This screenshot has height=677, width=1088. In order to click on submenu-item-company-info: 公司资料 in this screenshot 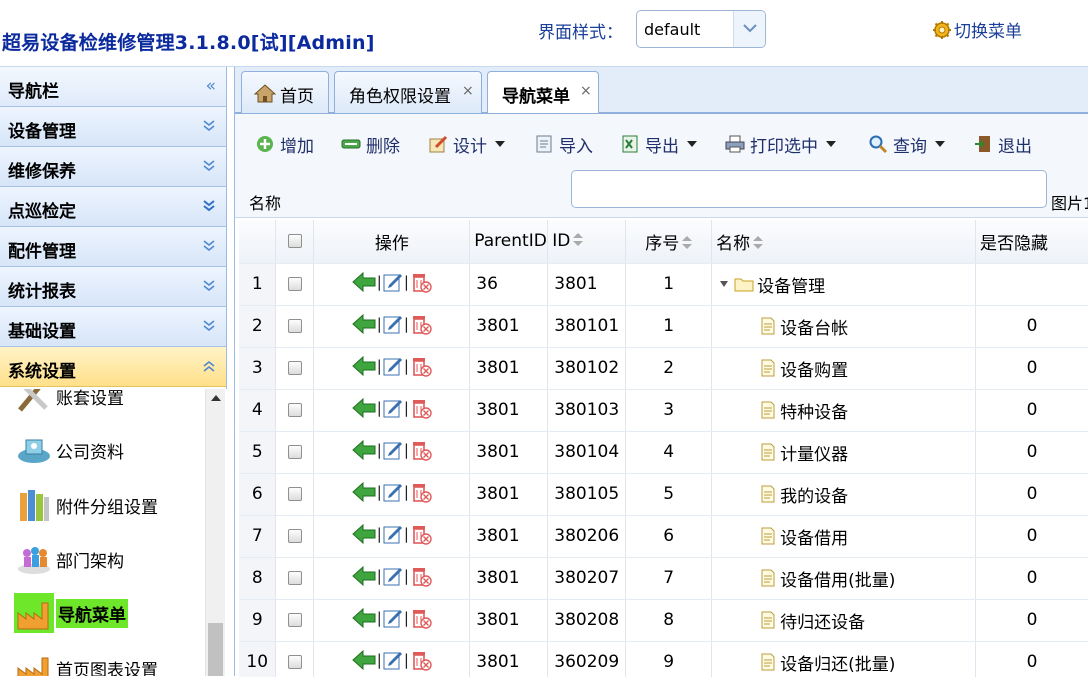, I will do `click(69, 450)`.